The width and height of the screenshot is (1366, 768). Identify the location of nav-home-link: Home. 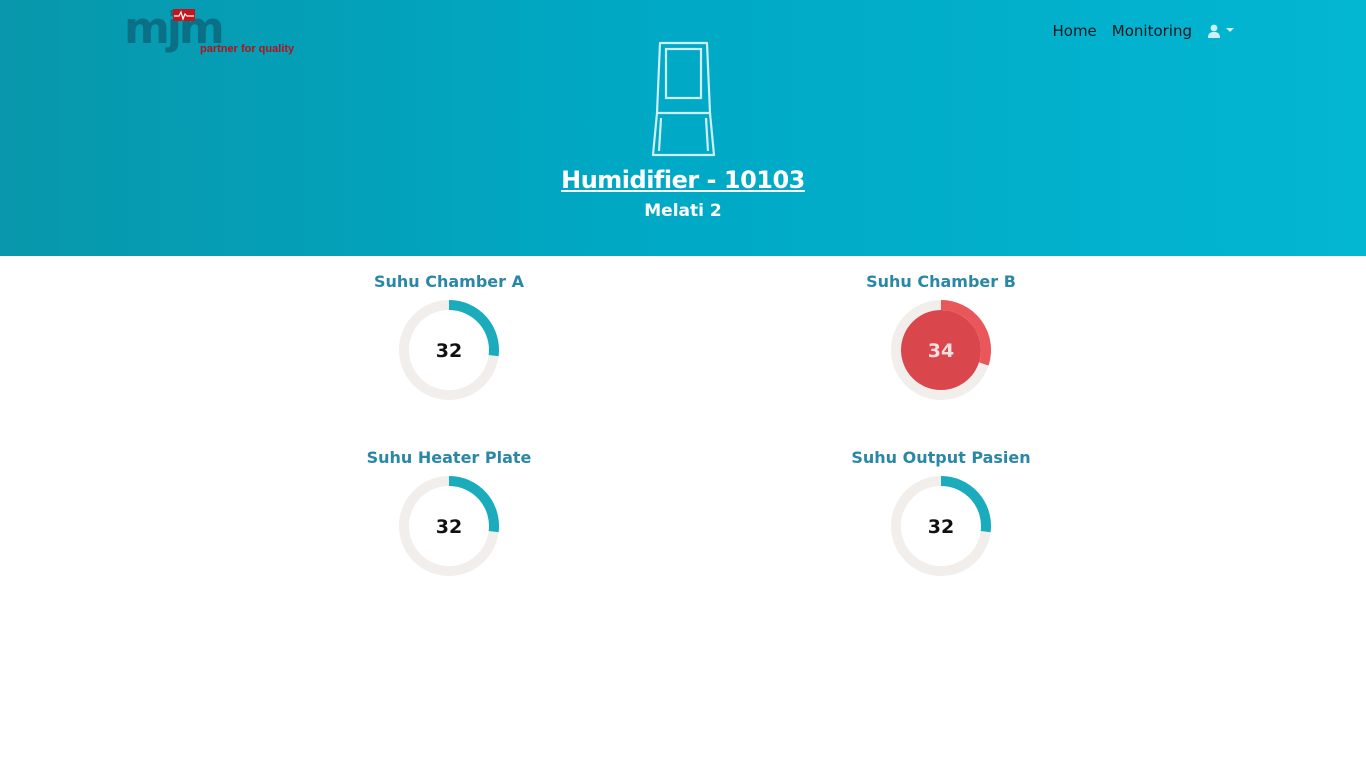
(1074, 31).